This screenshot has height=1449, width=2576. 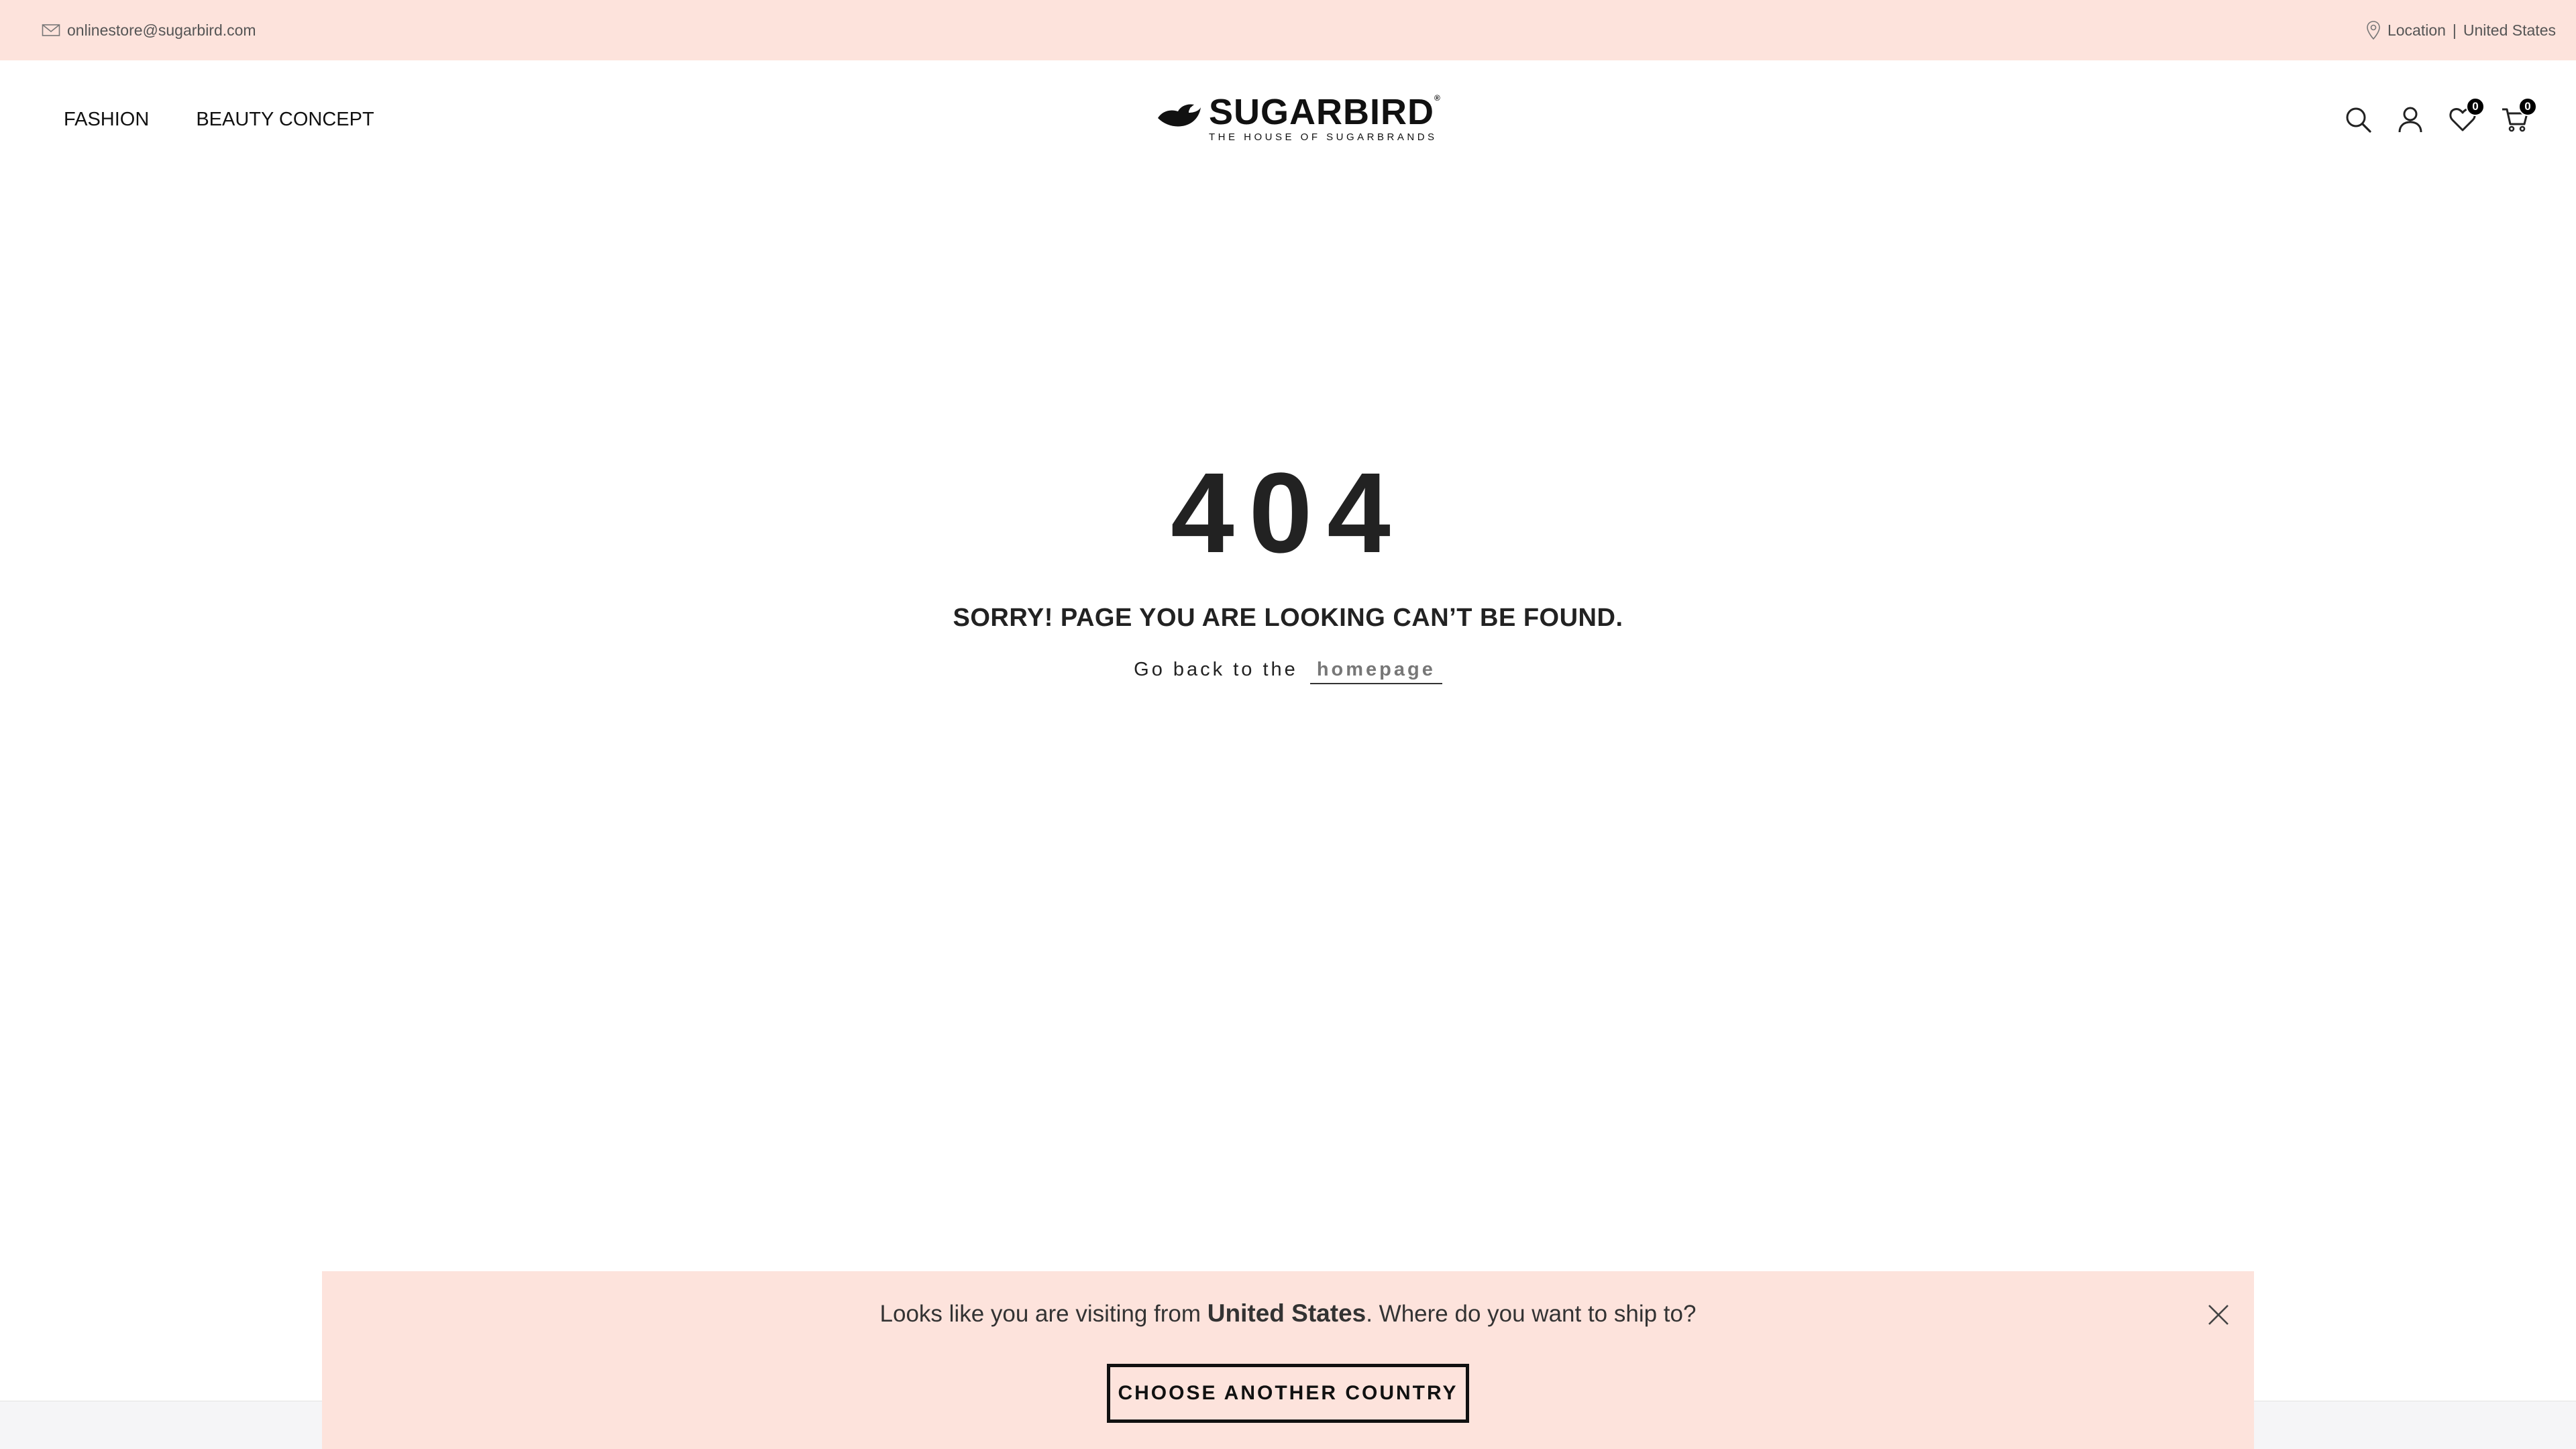 I want to click on error-back-text: Go back to the, so click(x=1216, y=669).